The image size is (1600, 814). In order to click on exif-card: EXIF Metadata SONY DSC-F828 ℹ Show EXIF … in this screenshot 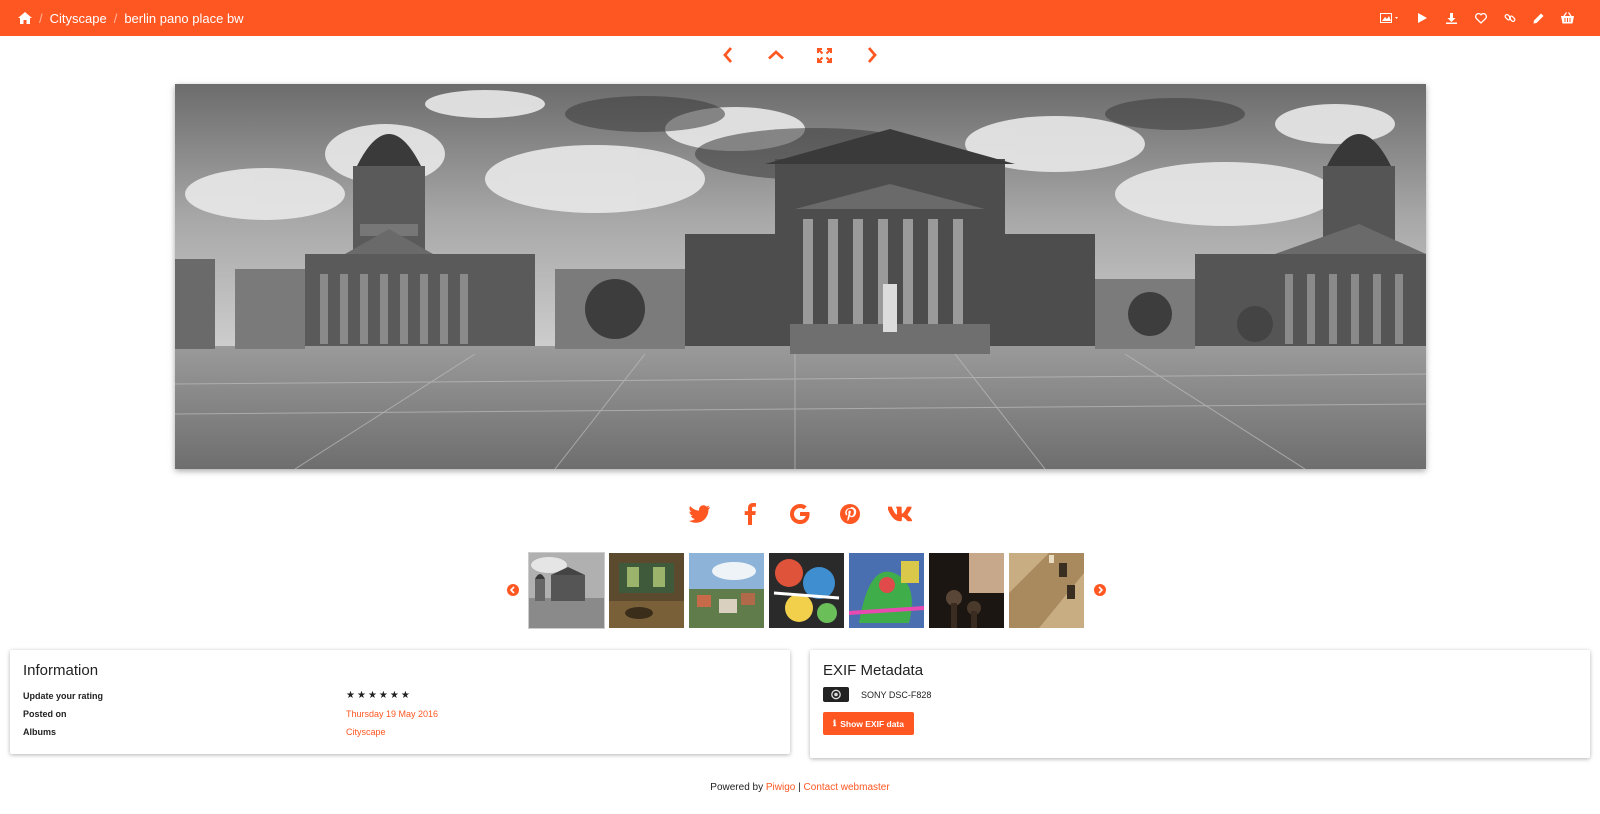, I will do `click(1200, 704)`.